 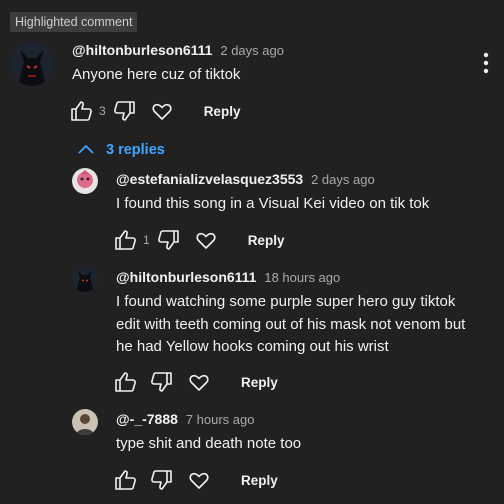 What do you see at coordinates (156, 74) in the screenshot?
I see `comment-text: Anyone here cuz of tiktok` at bounding box center [156, 74].